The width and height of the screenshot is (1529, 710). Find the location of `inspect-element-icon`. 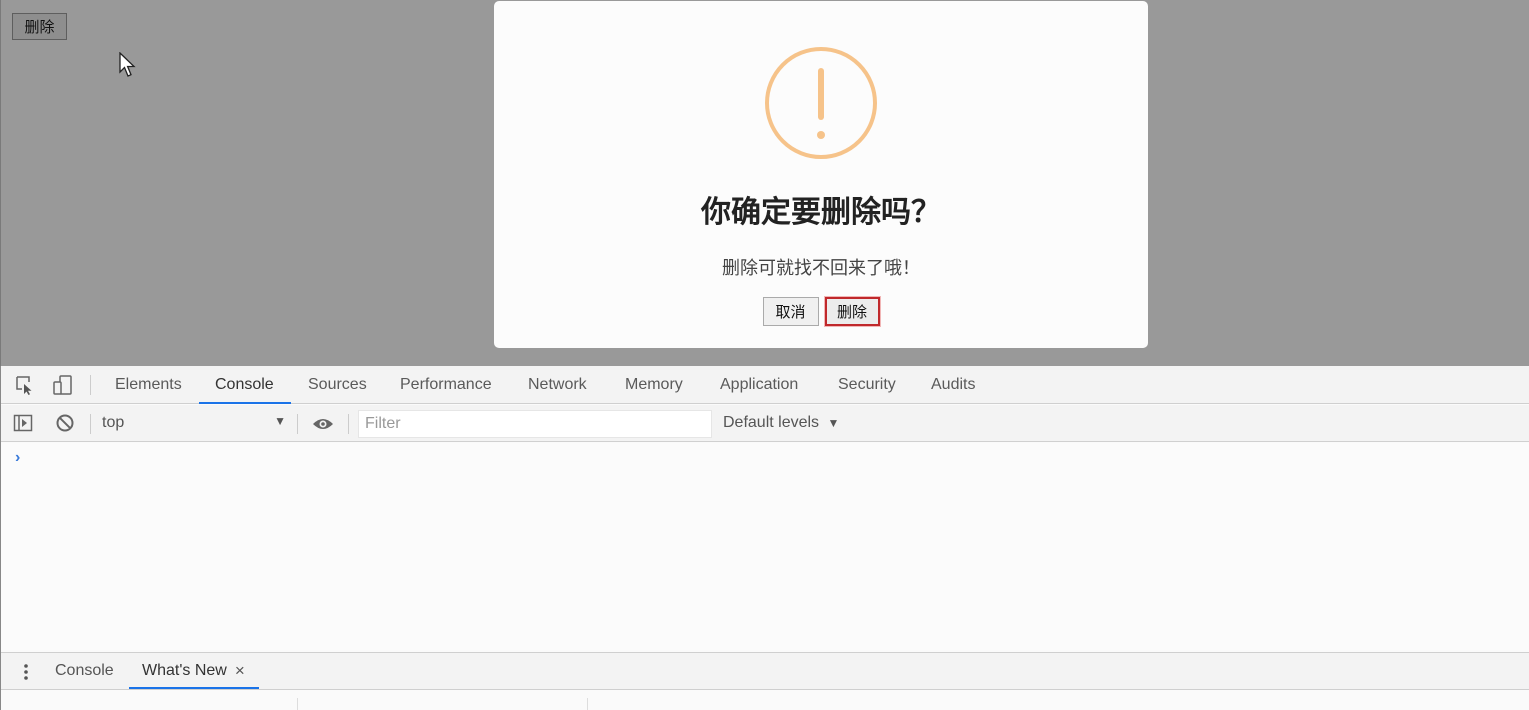

inspect-element-icon is located at coordinates (25, 385).